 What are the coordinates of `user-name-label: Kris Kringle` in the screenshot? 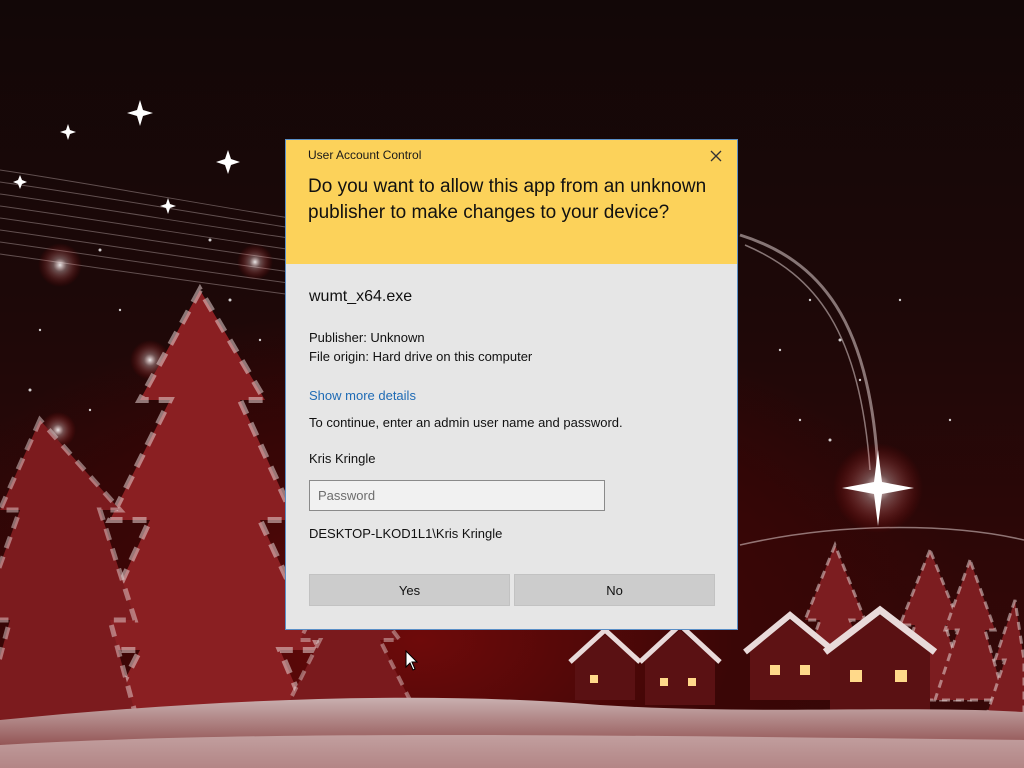 It's located at (342, 458).